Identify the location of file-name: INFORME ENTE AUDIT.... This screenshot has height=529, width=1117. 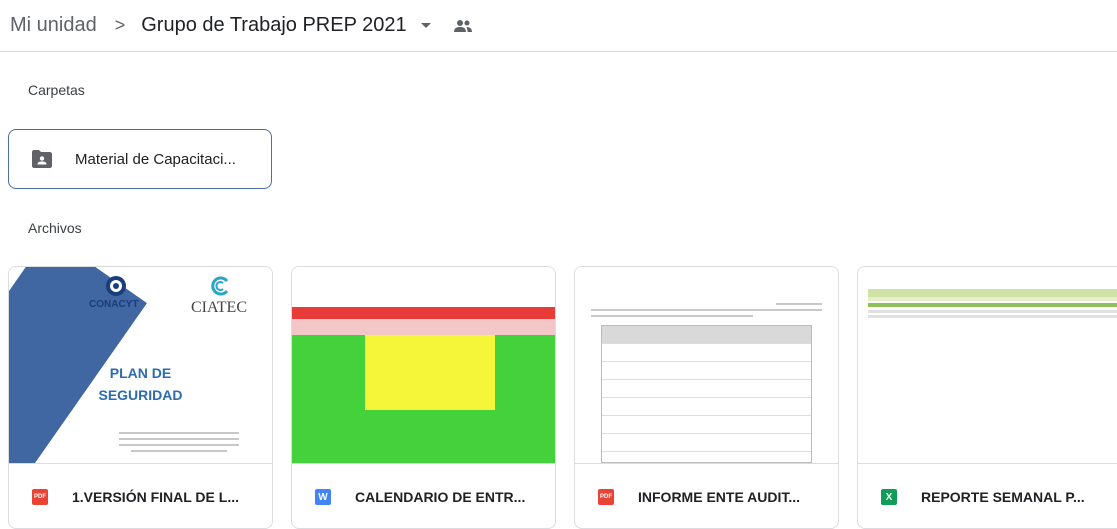
(719, 497).